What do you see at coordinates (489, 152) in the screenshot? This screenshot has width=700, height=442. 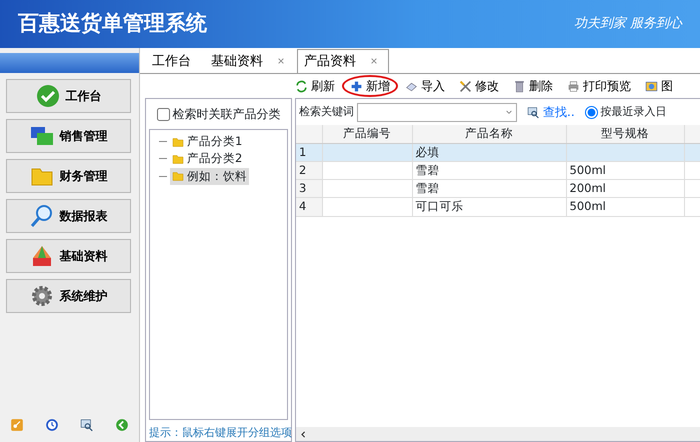 I see `table-cell: 必填` at bounding box center [489, 152].